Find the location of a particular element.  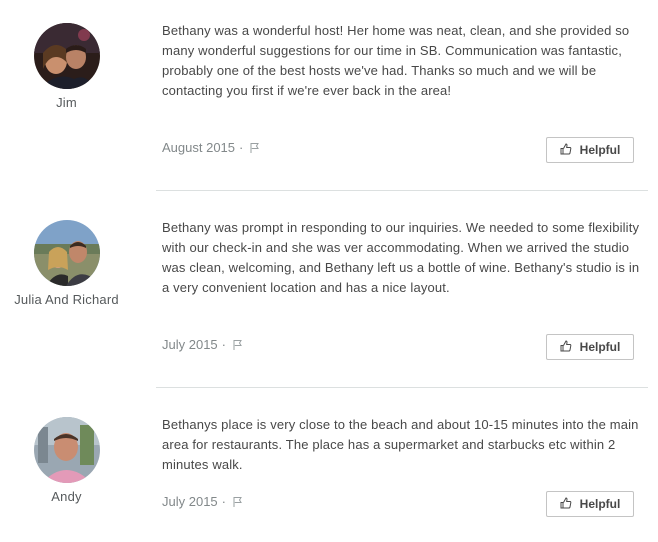

reviewer: Andy is located at coordinates (66, 460).